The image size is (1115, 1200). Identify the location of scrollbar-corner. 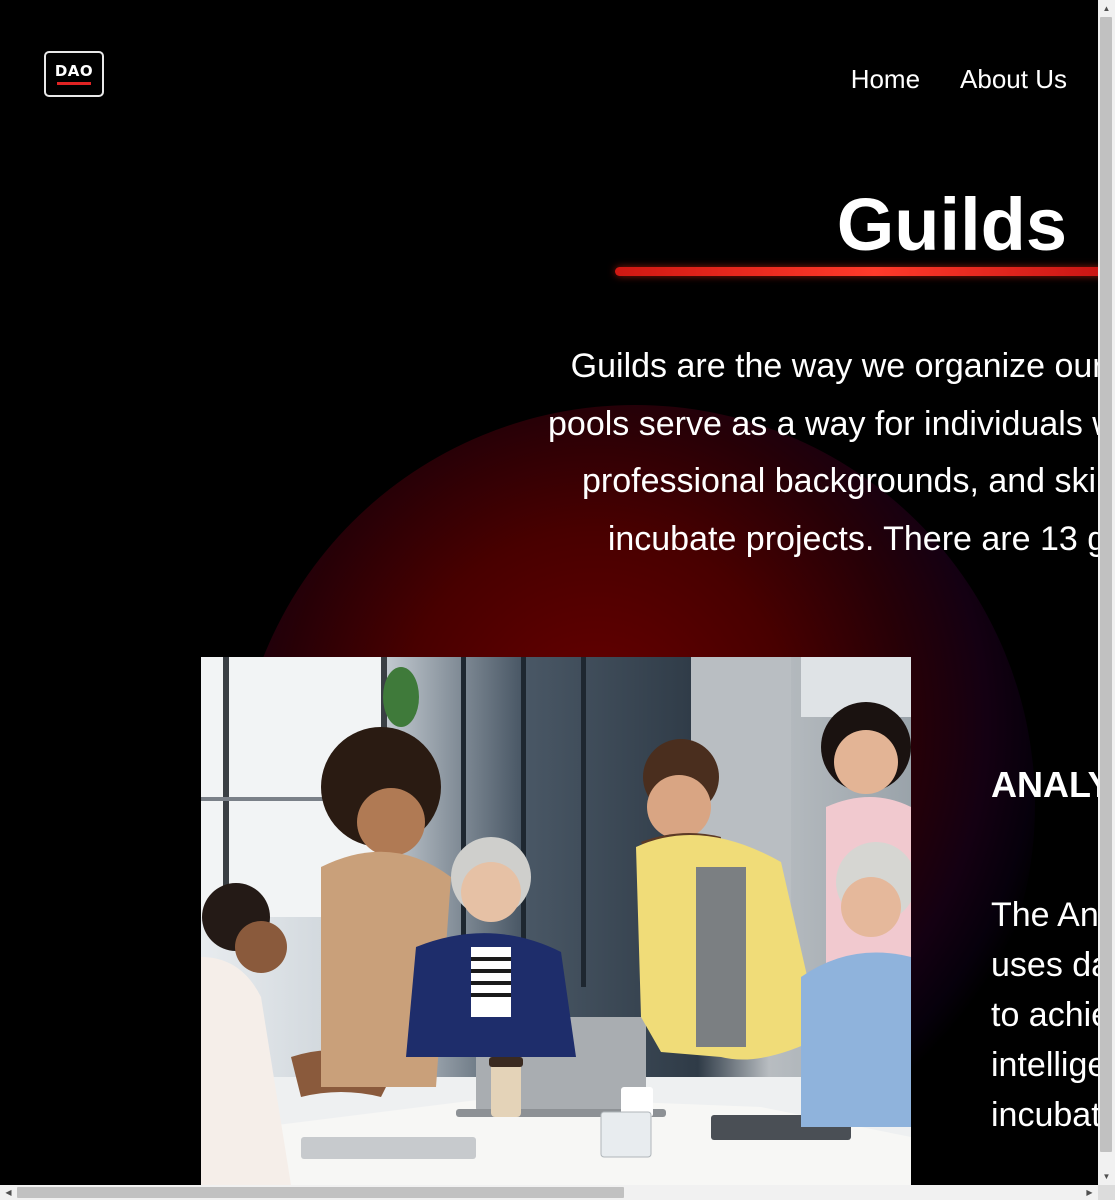
(1106, 1192).